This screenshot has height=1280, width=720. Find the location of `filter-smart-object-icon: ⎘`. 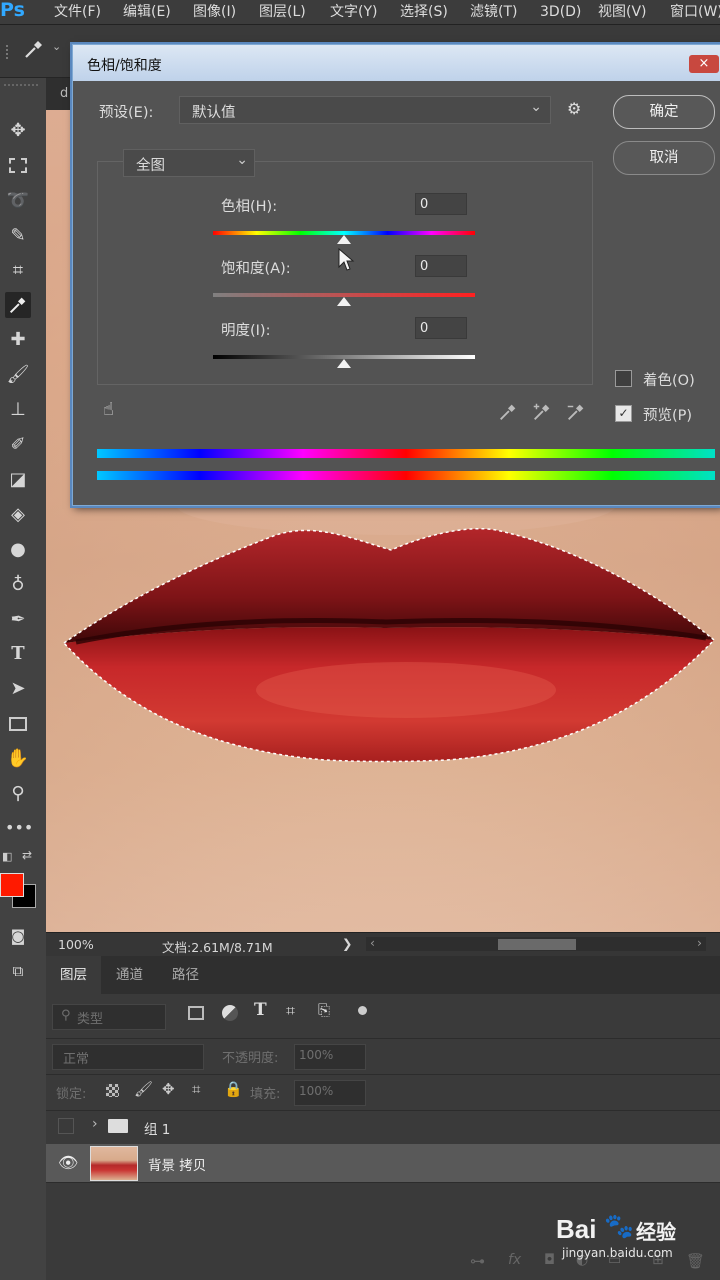

filter-smart-object-icon: ⎘ is located at coordinates (324, 1010).